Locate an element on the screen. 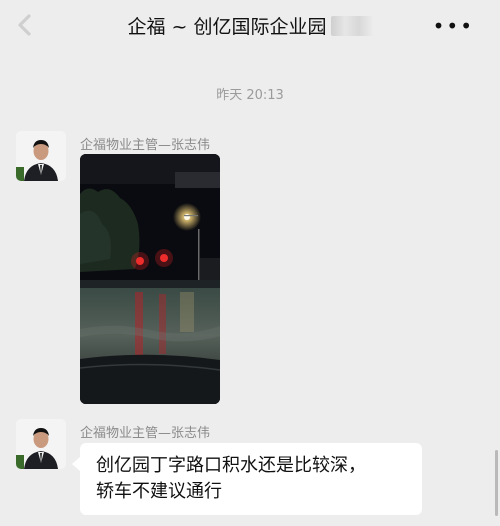  message-bubble: 创亿园丁字路口积水还是比较深， 轿车不建议通行 is located at coordinates (247, 479).